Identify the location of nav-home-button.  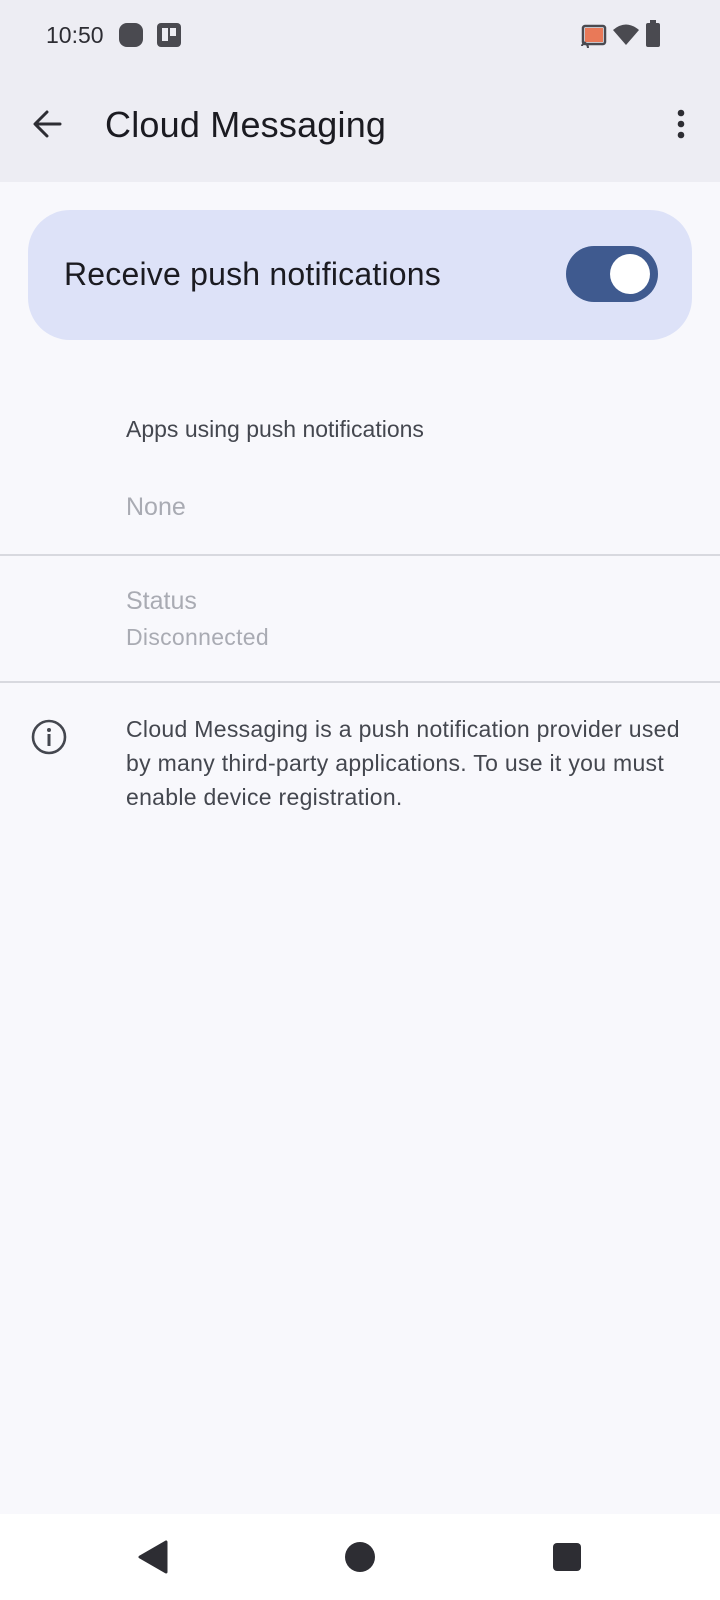
(360, 1557).